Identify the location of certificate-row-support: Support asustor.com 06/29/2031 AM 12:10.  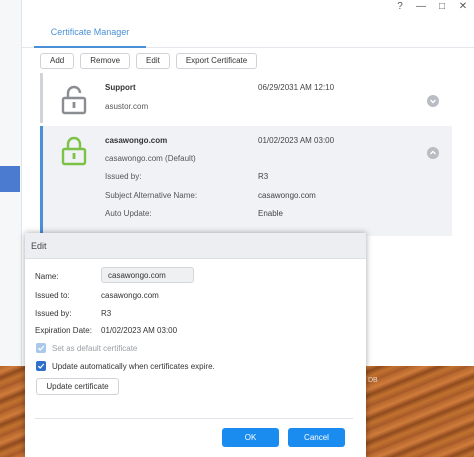
(246, 98).